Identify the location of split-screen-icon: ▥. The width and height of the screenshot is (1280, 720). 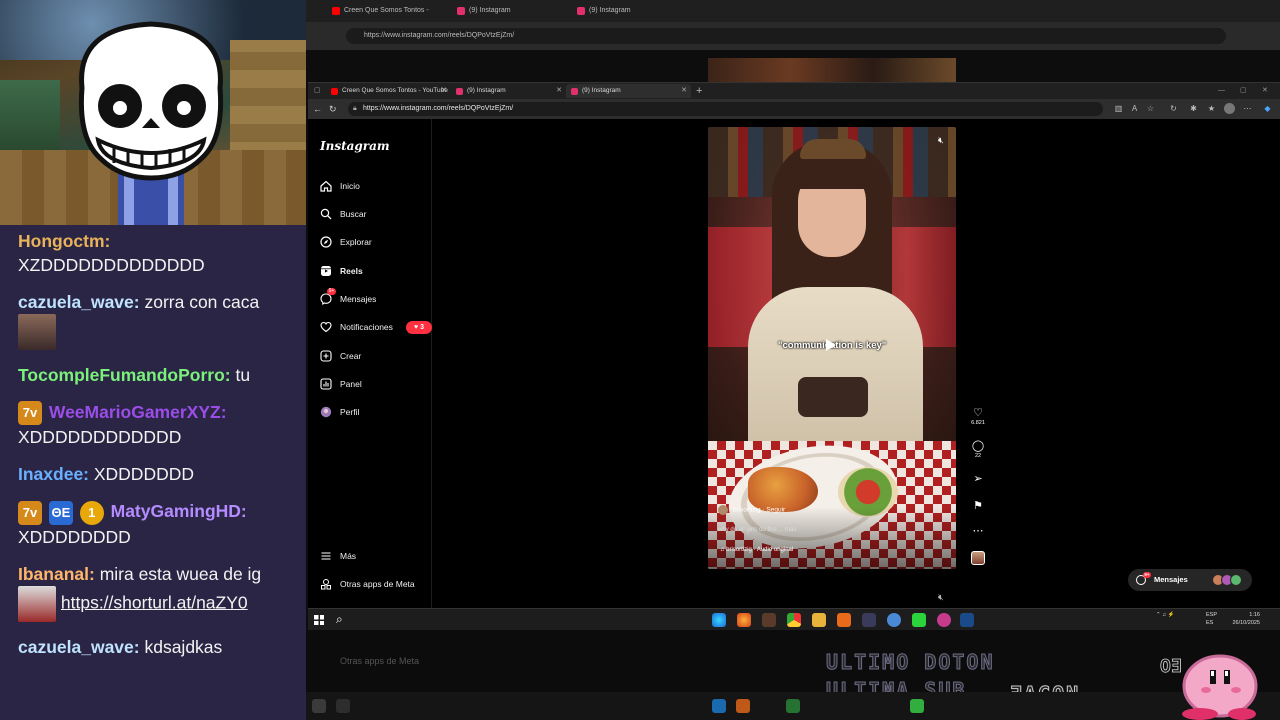
(1118, 108).